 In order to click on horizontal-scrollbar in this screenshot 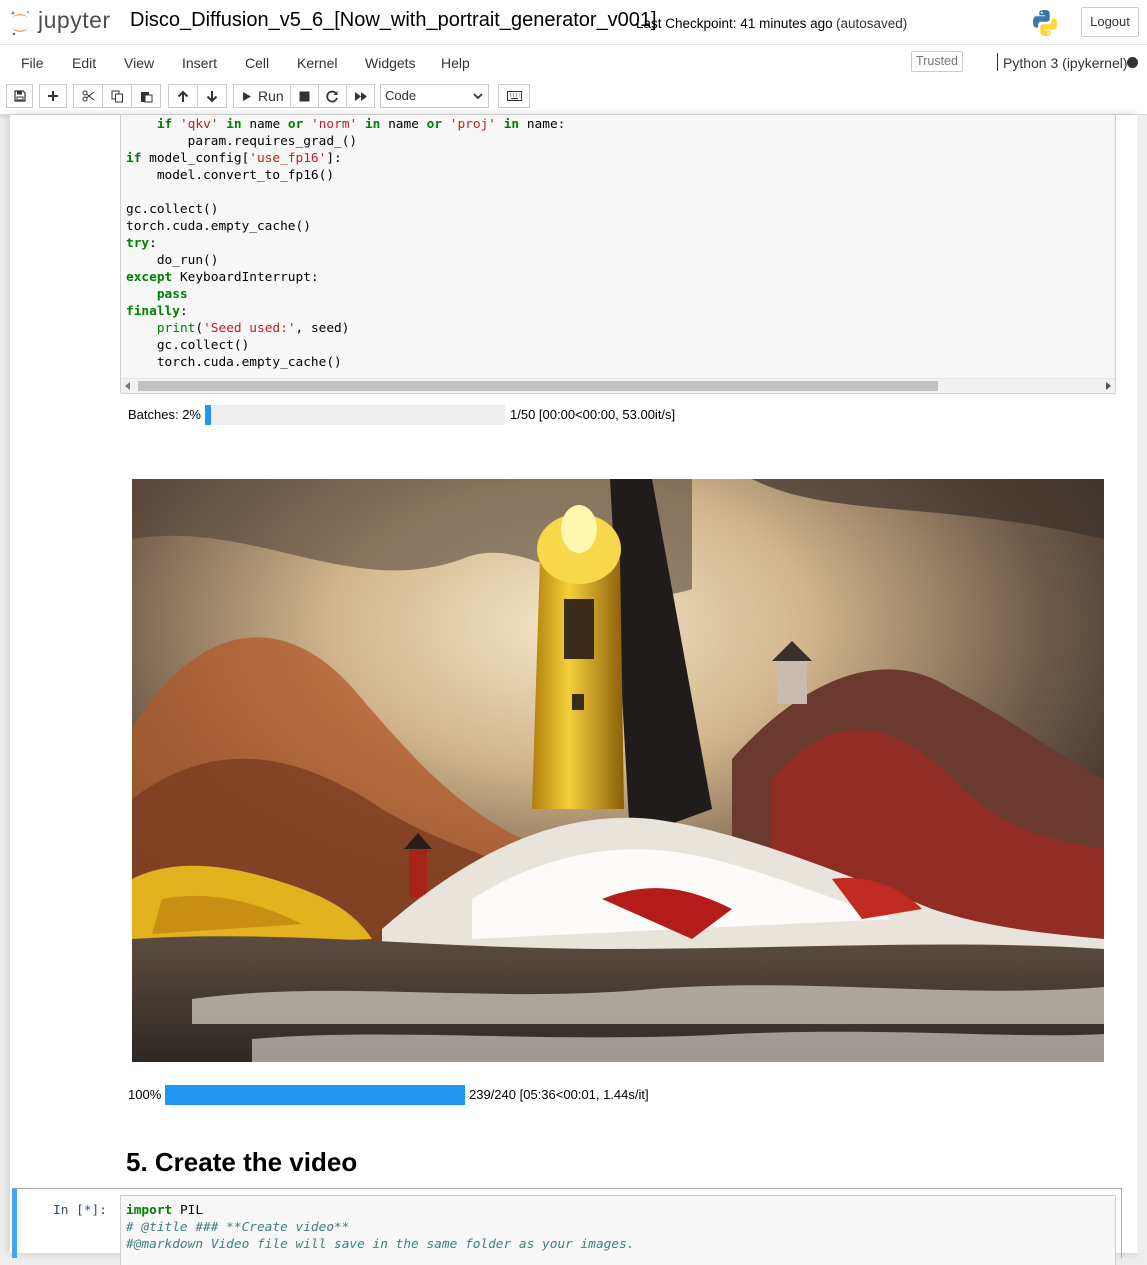, I will do `click(618, 385)`.